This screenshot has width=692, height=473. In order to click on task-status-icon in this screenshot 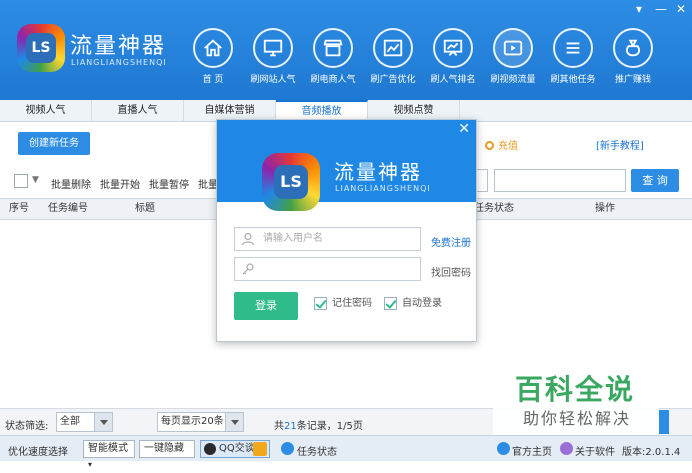, I will do `click(287, 448)`.